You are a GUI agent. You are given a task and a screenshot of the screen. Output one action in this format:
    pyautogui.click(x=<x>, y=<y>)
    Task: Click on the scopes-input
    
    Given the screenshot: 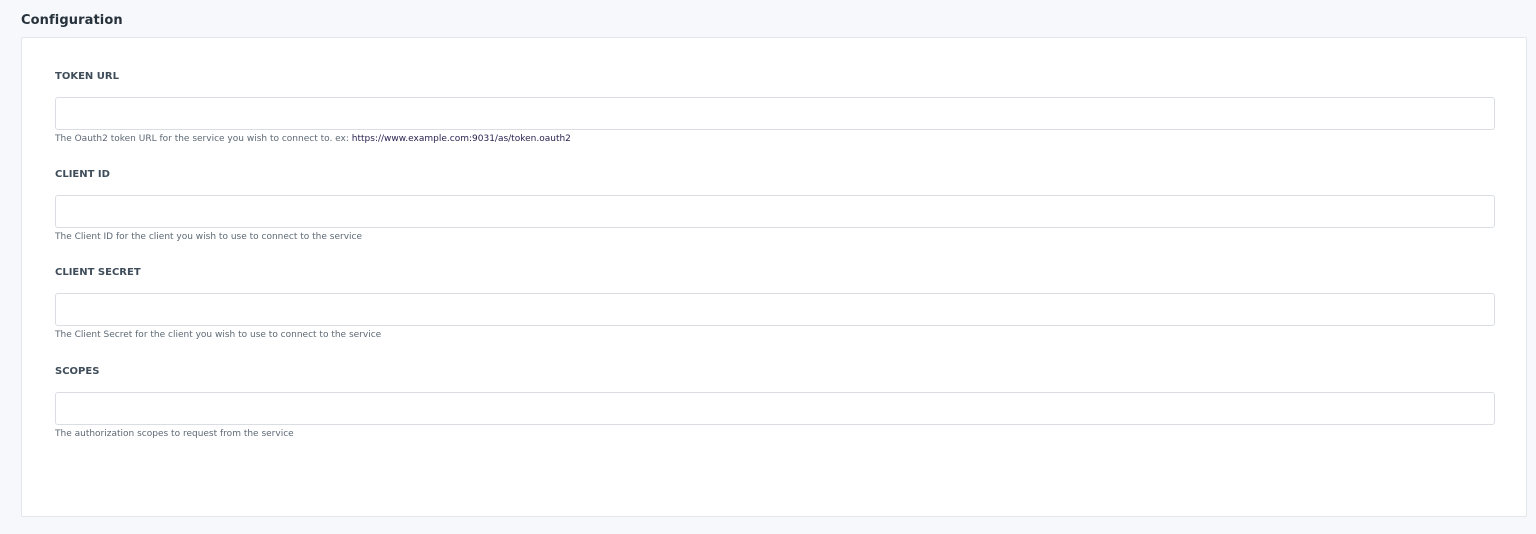 What is the action you would take?
    pyautogui.click(x=775, y=408)
    